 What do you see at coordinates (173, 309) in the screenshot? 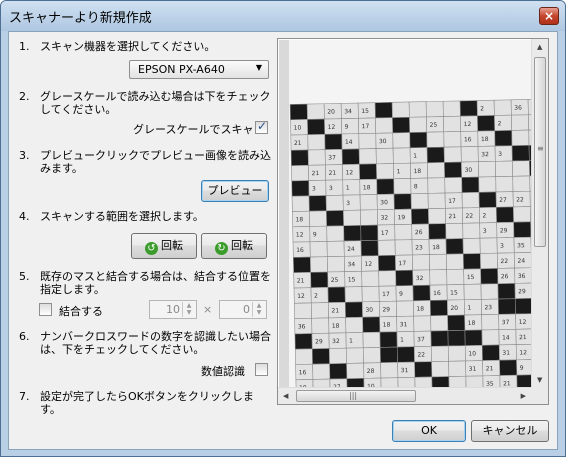
I see `merge-x-stepper: 10 ▲ ▼` at bounding box center [173, 309].